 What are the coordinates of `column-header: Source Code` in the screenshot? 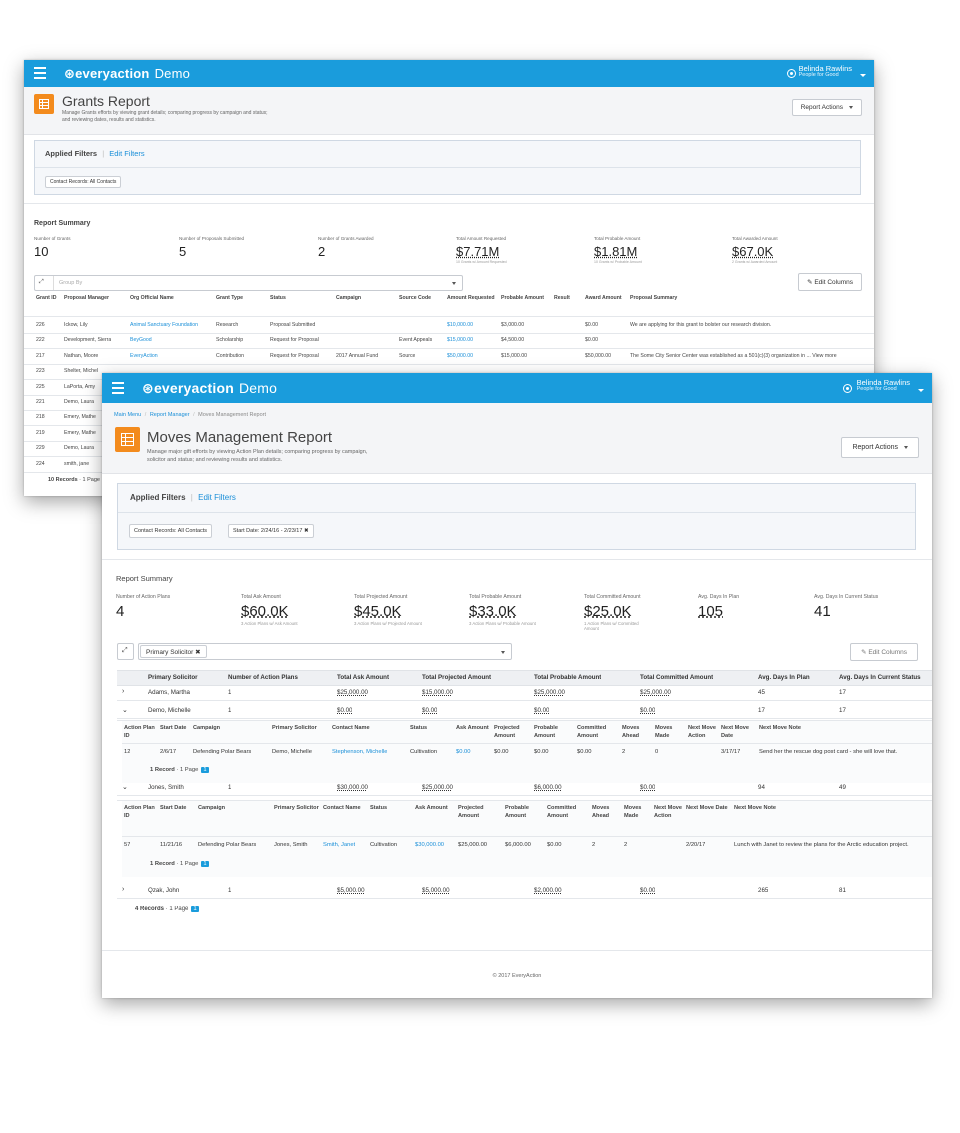 It's located at (421, 298).